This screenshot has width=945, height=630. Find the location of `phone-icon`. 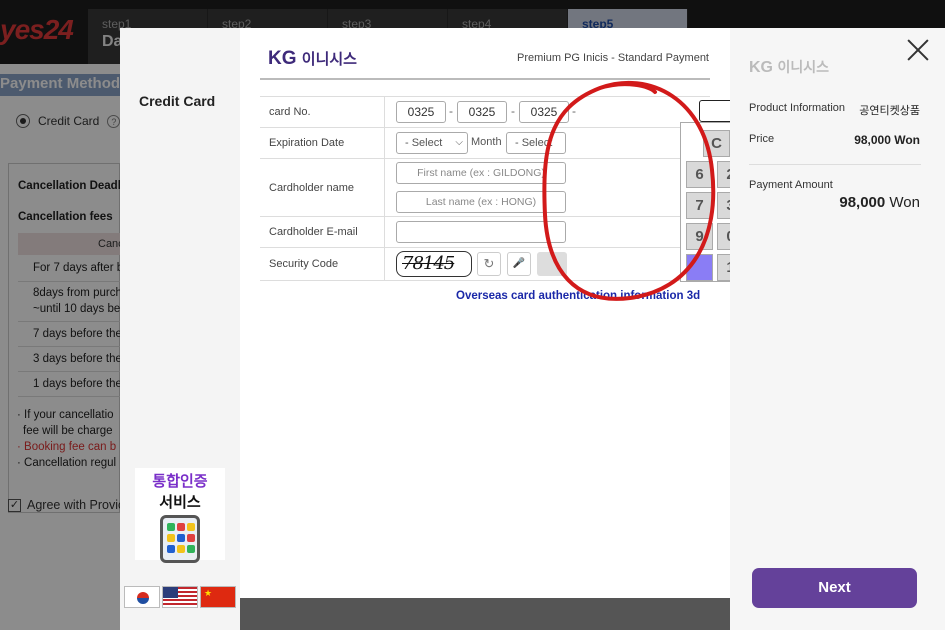

phone-icon is located at coordinates (180, 539).